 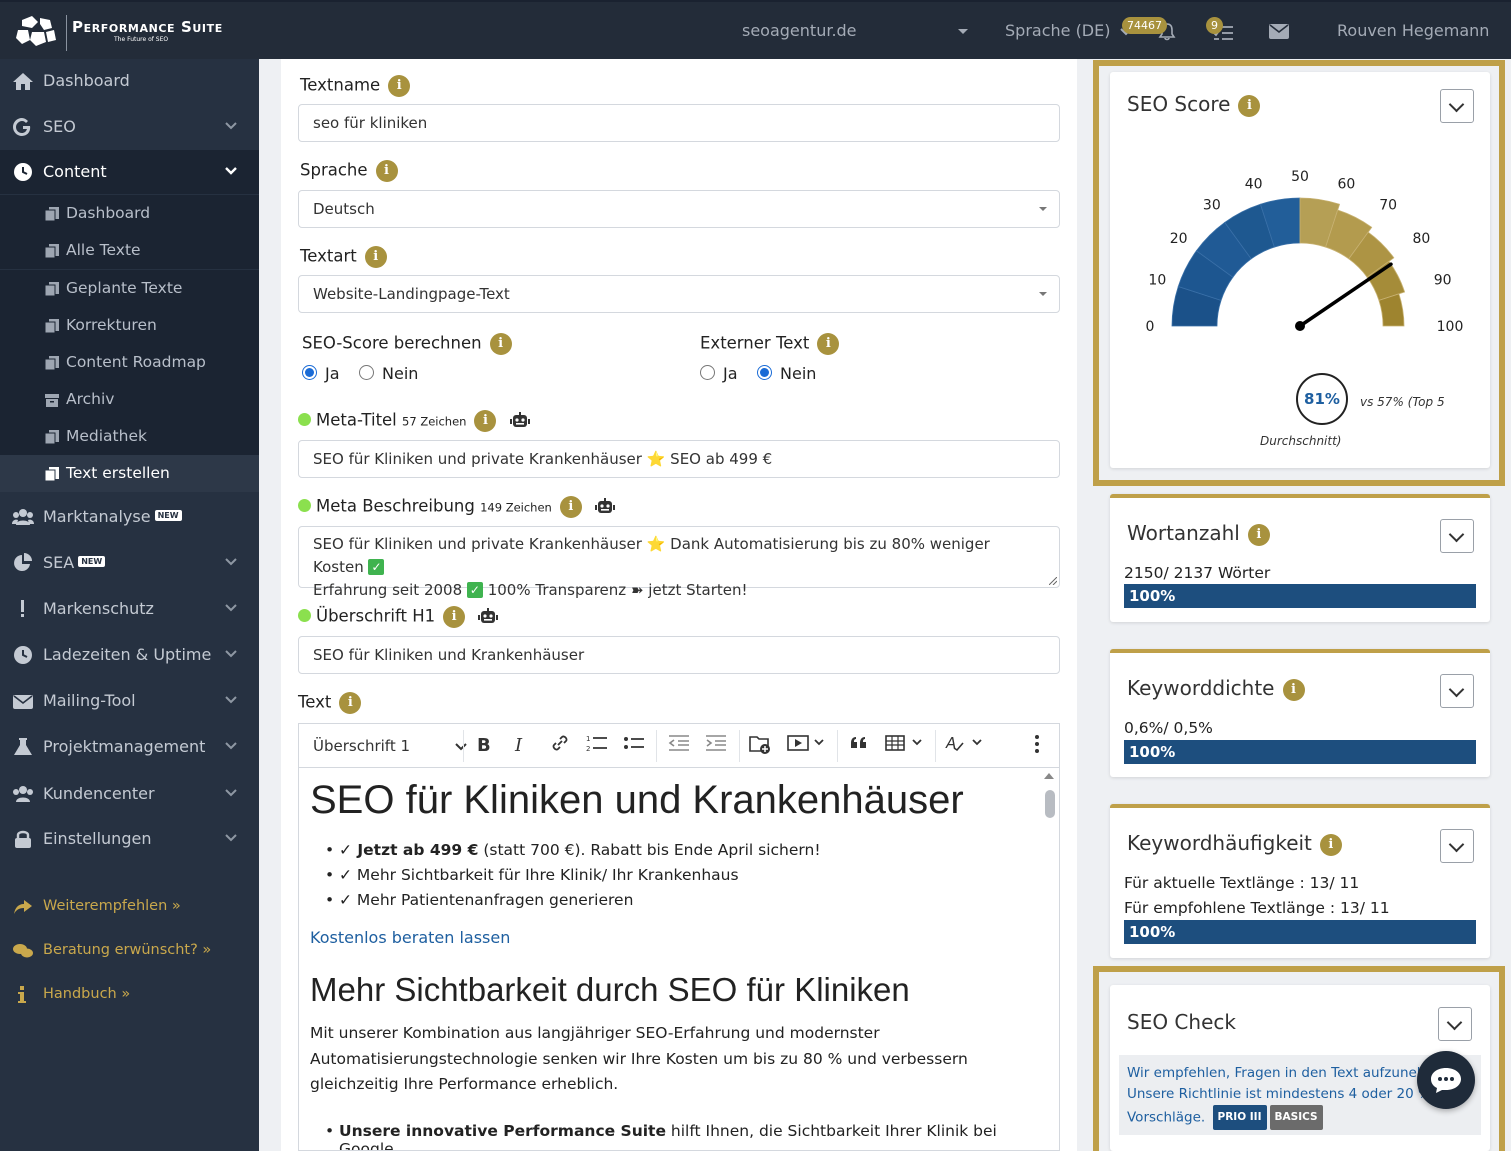 I want to click on sidebar-item-projektmanagement: Projektmanagement, so click(x=129, y=747).